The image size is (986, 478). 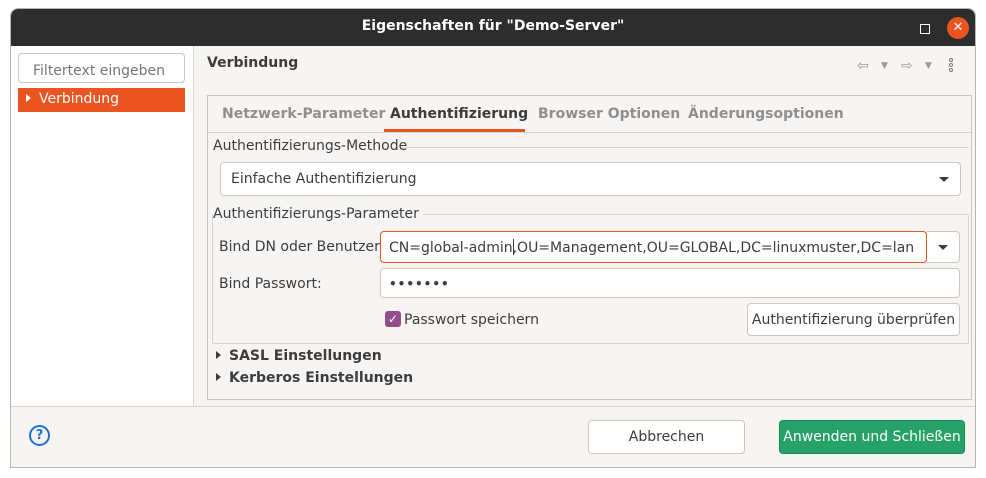 I want to click on title-bar: Eigenschaften für "Demo-Server" ✕, so click(x=493, y=27).